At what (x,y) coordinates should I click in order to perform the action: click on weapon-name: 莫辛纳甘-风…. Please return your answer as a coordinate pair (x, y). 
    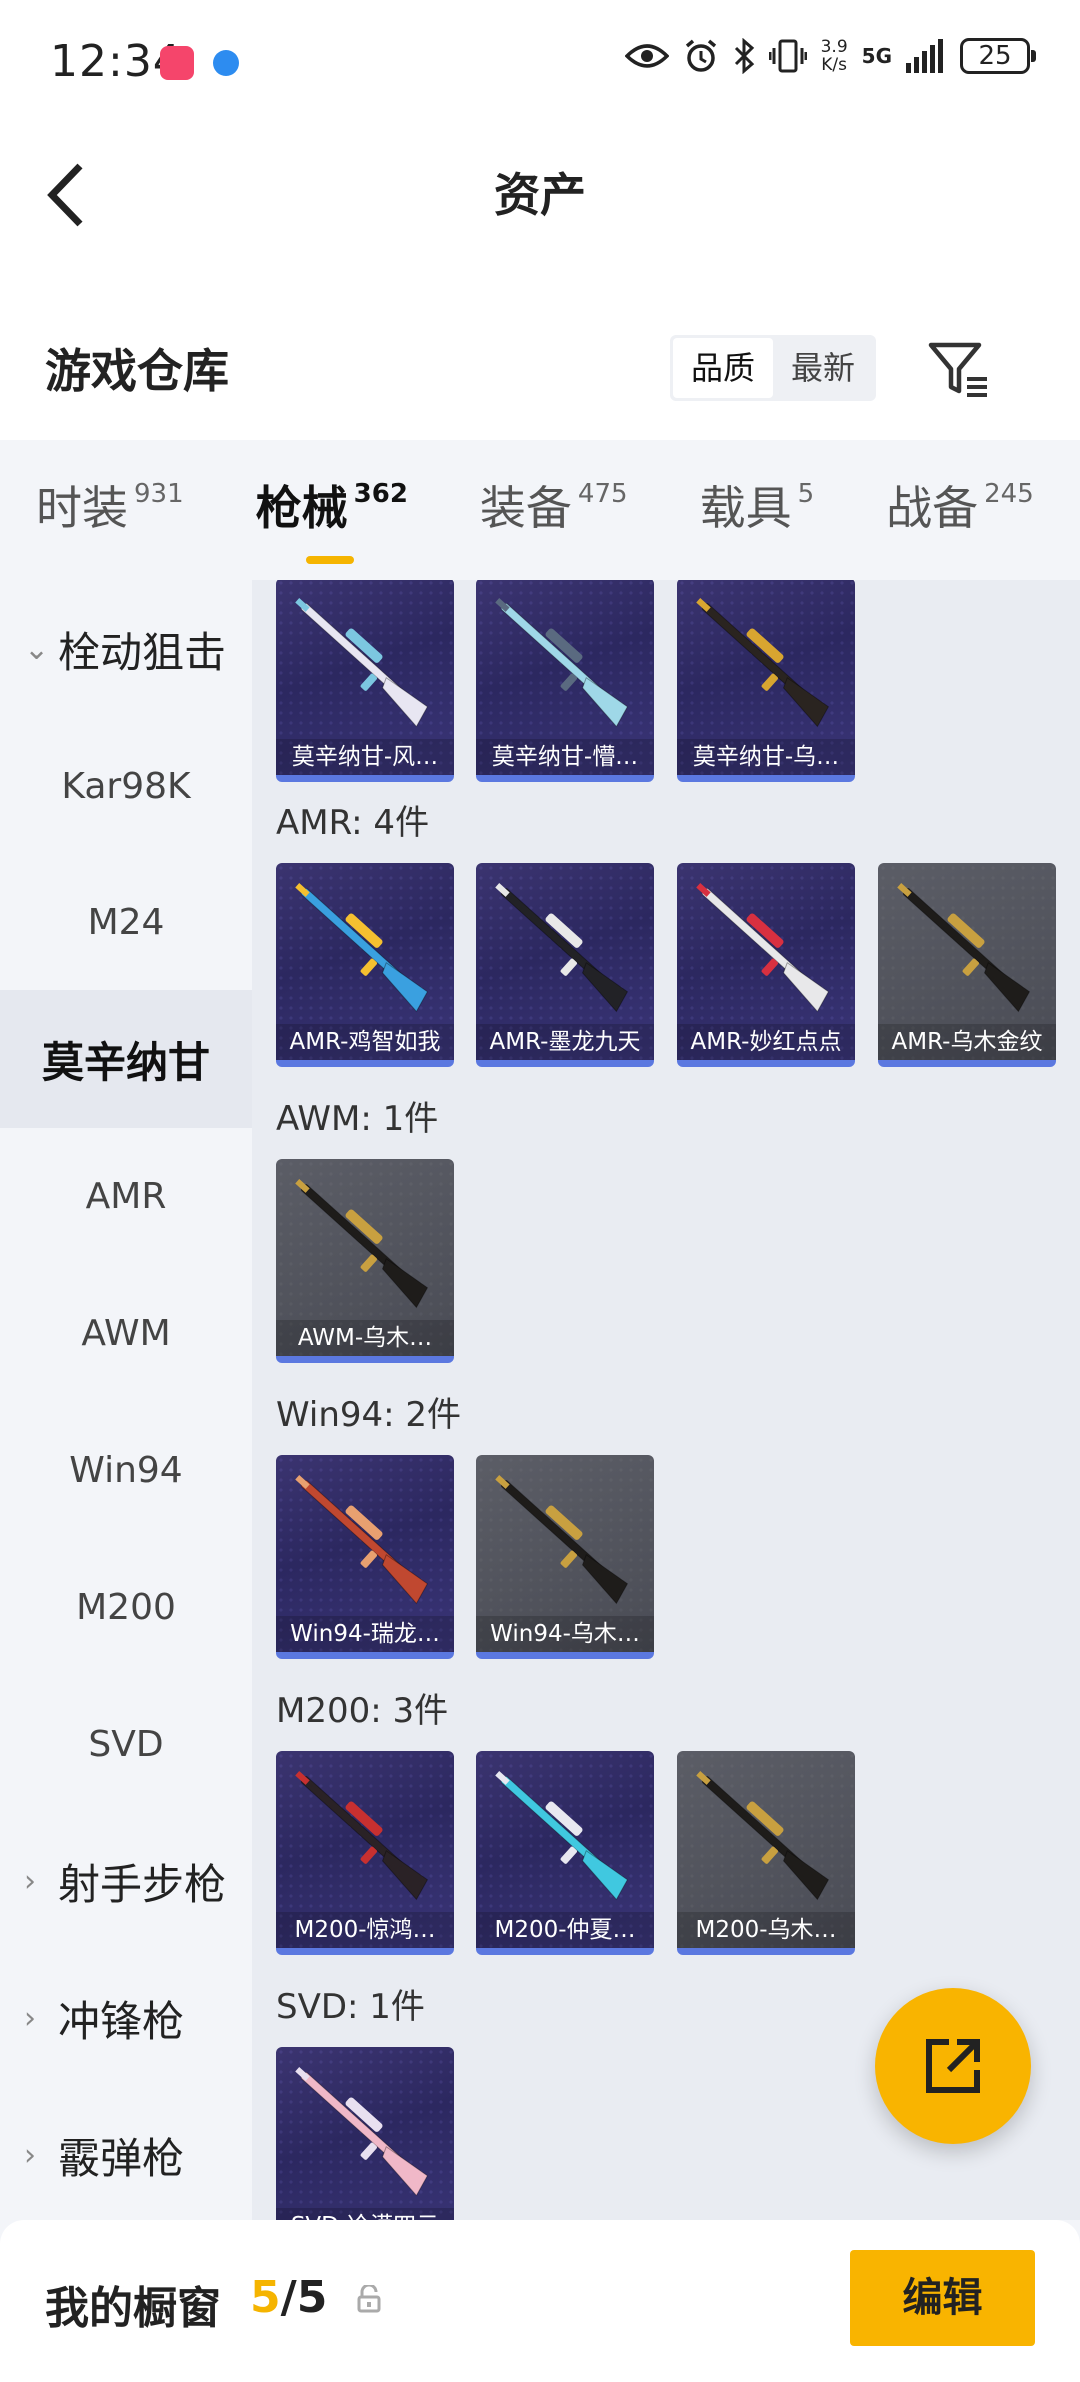
    Looking at the image, I should click on (365, 757).